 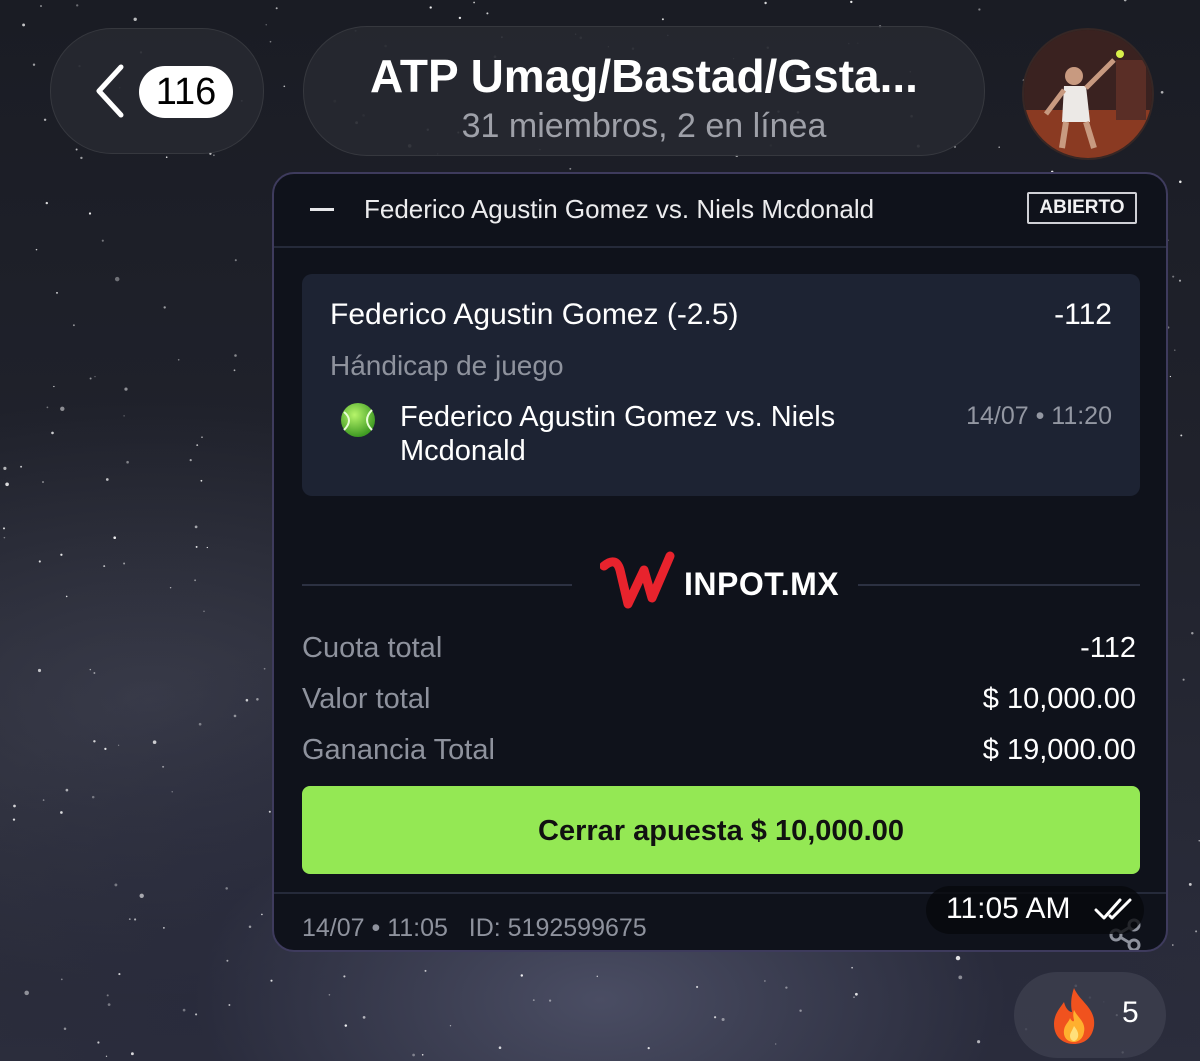 I want to click on tennis-ball-icon, so click(x=358, y=420).